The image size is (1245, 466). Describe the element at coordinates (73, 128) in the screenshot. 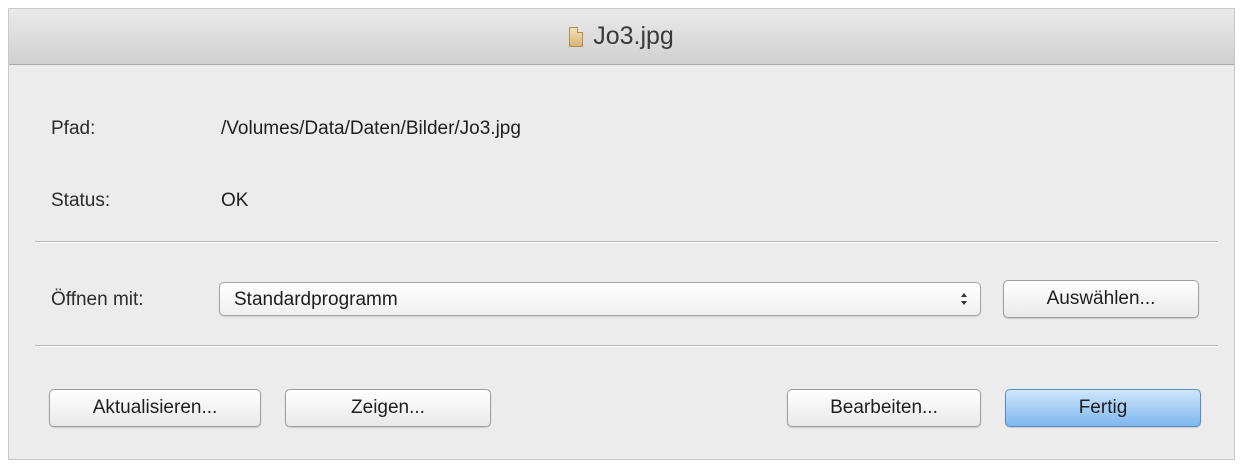

I see `path-label: Pfad:` at that location.